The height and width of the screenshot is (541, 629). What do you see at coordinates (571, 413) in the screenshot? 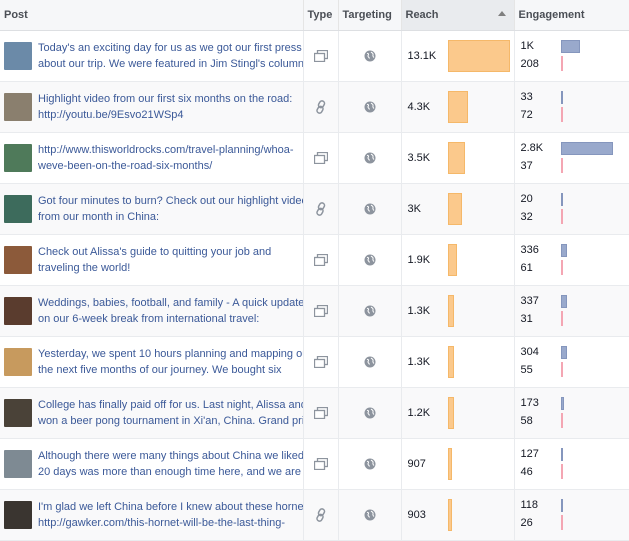
I see `engagement-cell: 173 58` at bounding box center [571, 413].